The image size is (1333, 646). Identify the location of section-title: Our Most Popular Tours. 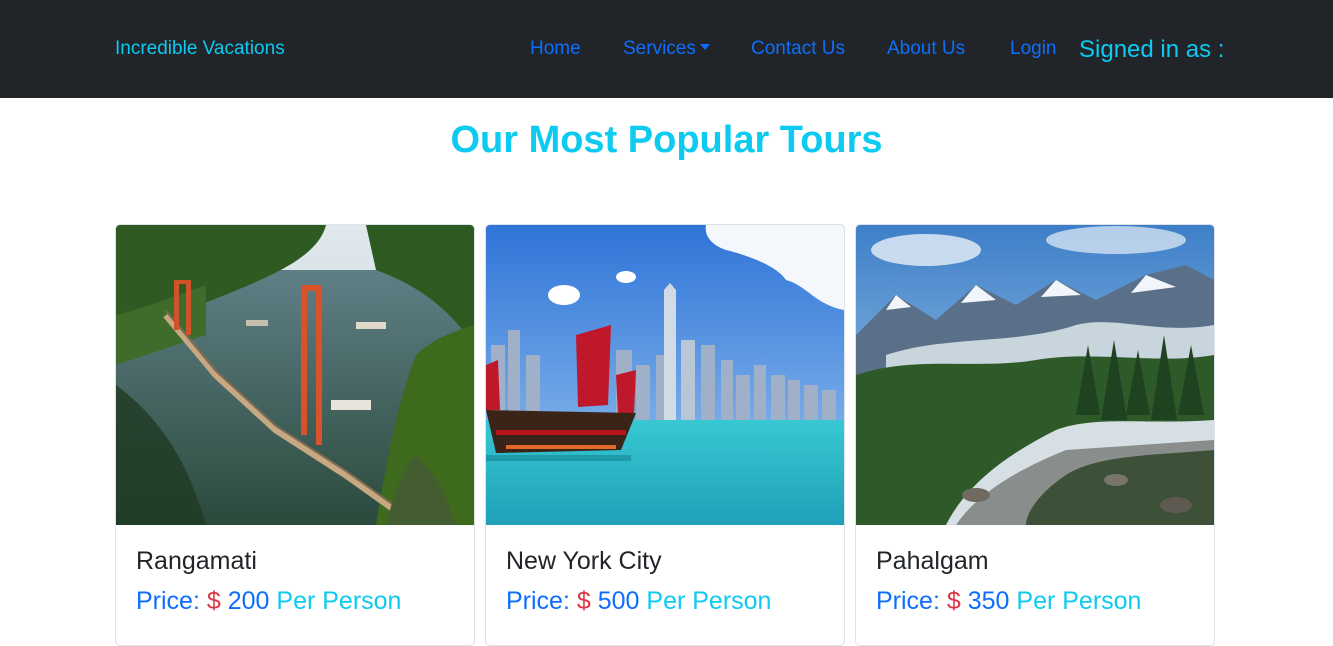
(666, 140).